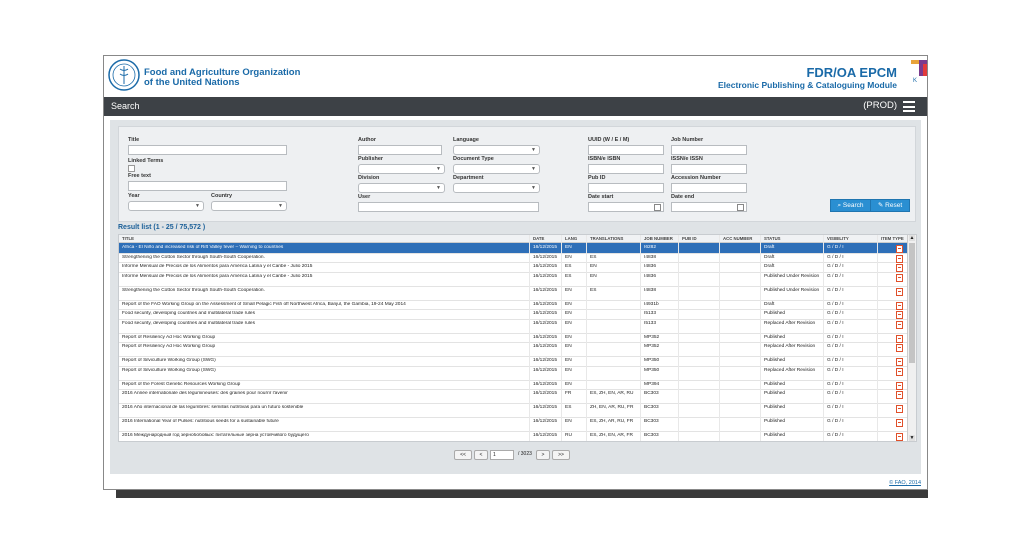  Describe the element at coordinates (626, 150) in the screenshot. I see `uuid-input` at that location.